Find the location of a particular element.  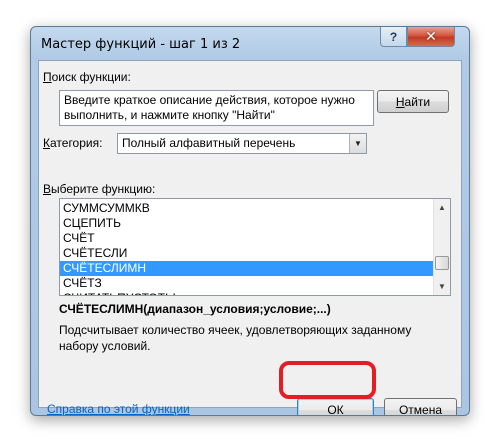

question-icon: ? is located at coordinates (393, 36).